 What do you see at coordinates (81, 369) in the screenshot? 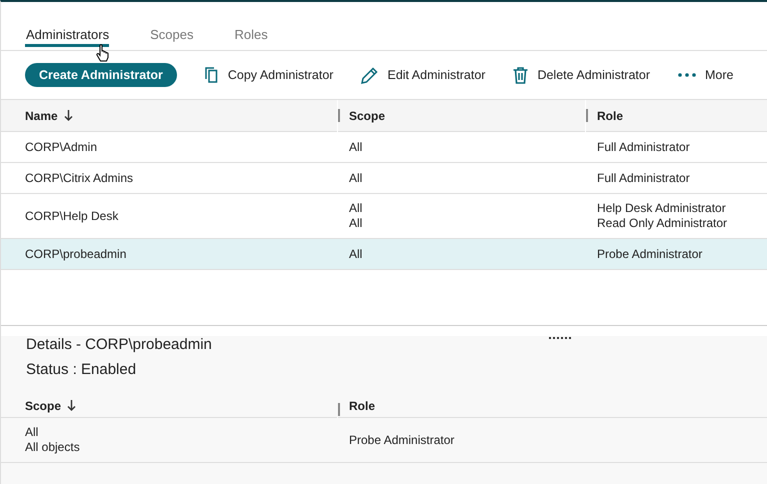
I see `status-text: Status : Enabled` at bounding box center [81, 369].